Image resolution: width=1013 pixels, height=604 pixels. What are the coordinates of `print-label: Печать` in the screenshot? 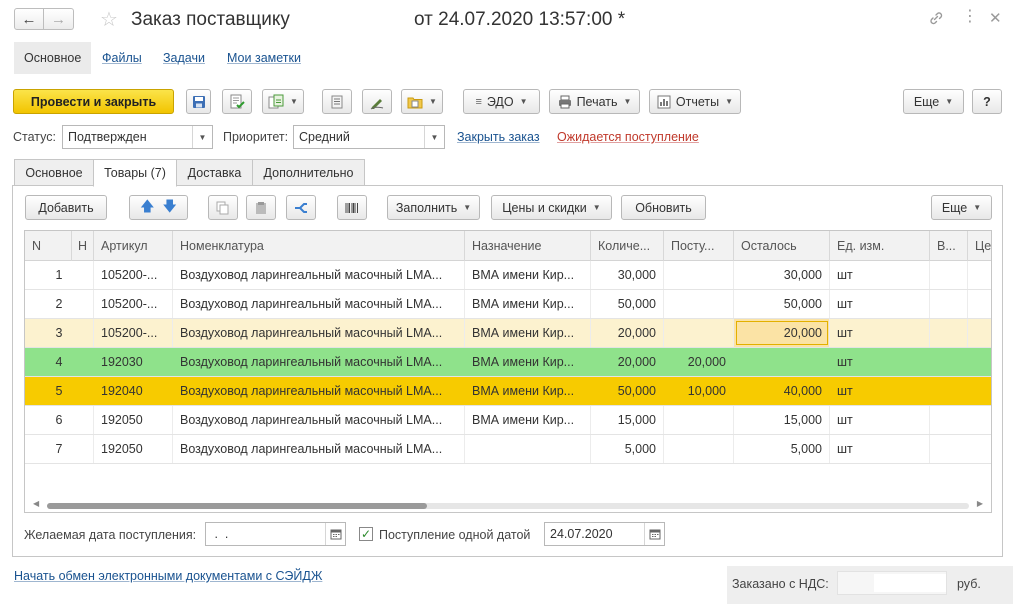 It's located at (597, 101).